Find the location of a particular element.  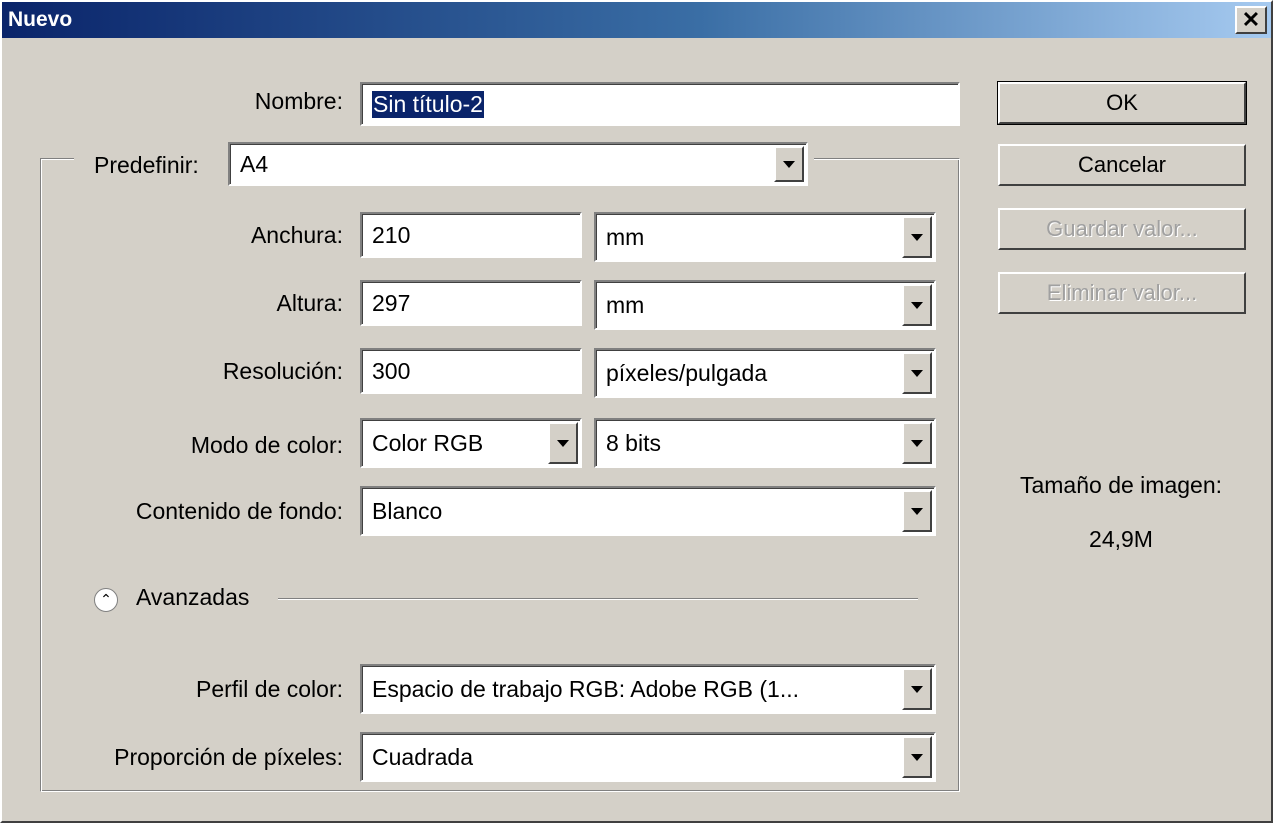

width-unit-value: mm is located at coordinates (625, 236).